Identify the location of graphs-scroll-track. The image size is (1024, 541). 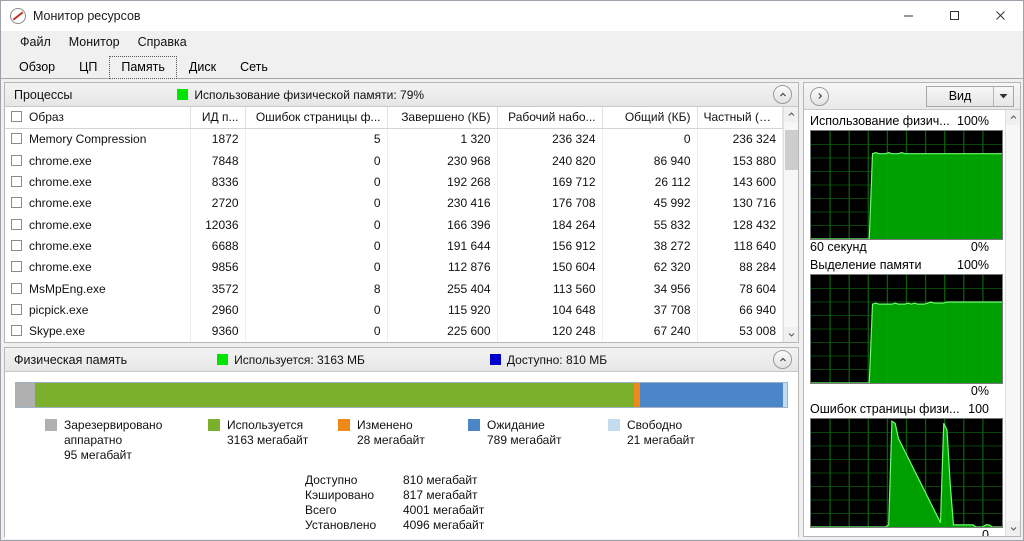
(1013, 323).